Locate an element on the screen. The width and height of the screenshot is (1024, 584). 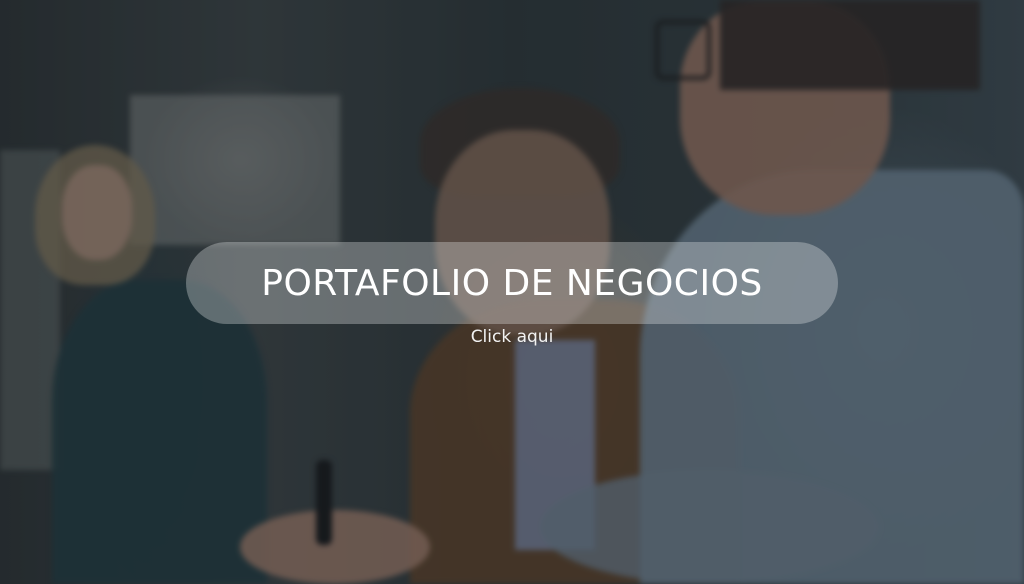
portfolio-title: PORTAFOLIO DE NEGOCIOS is located at coordinates (512, 283).